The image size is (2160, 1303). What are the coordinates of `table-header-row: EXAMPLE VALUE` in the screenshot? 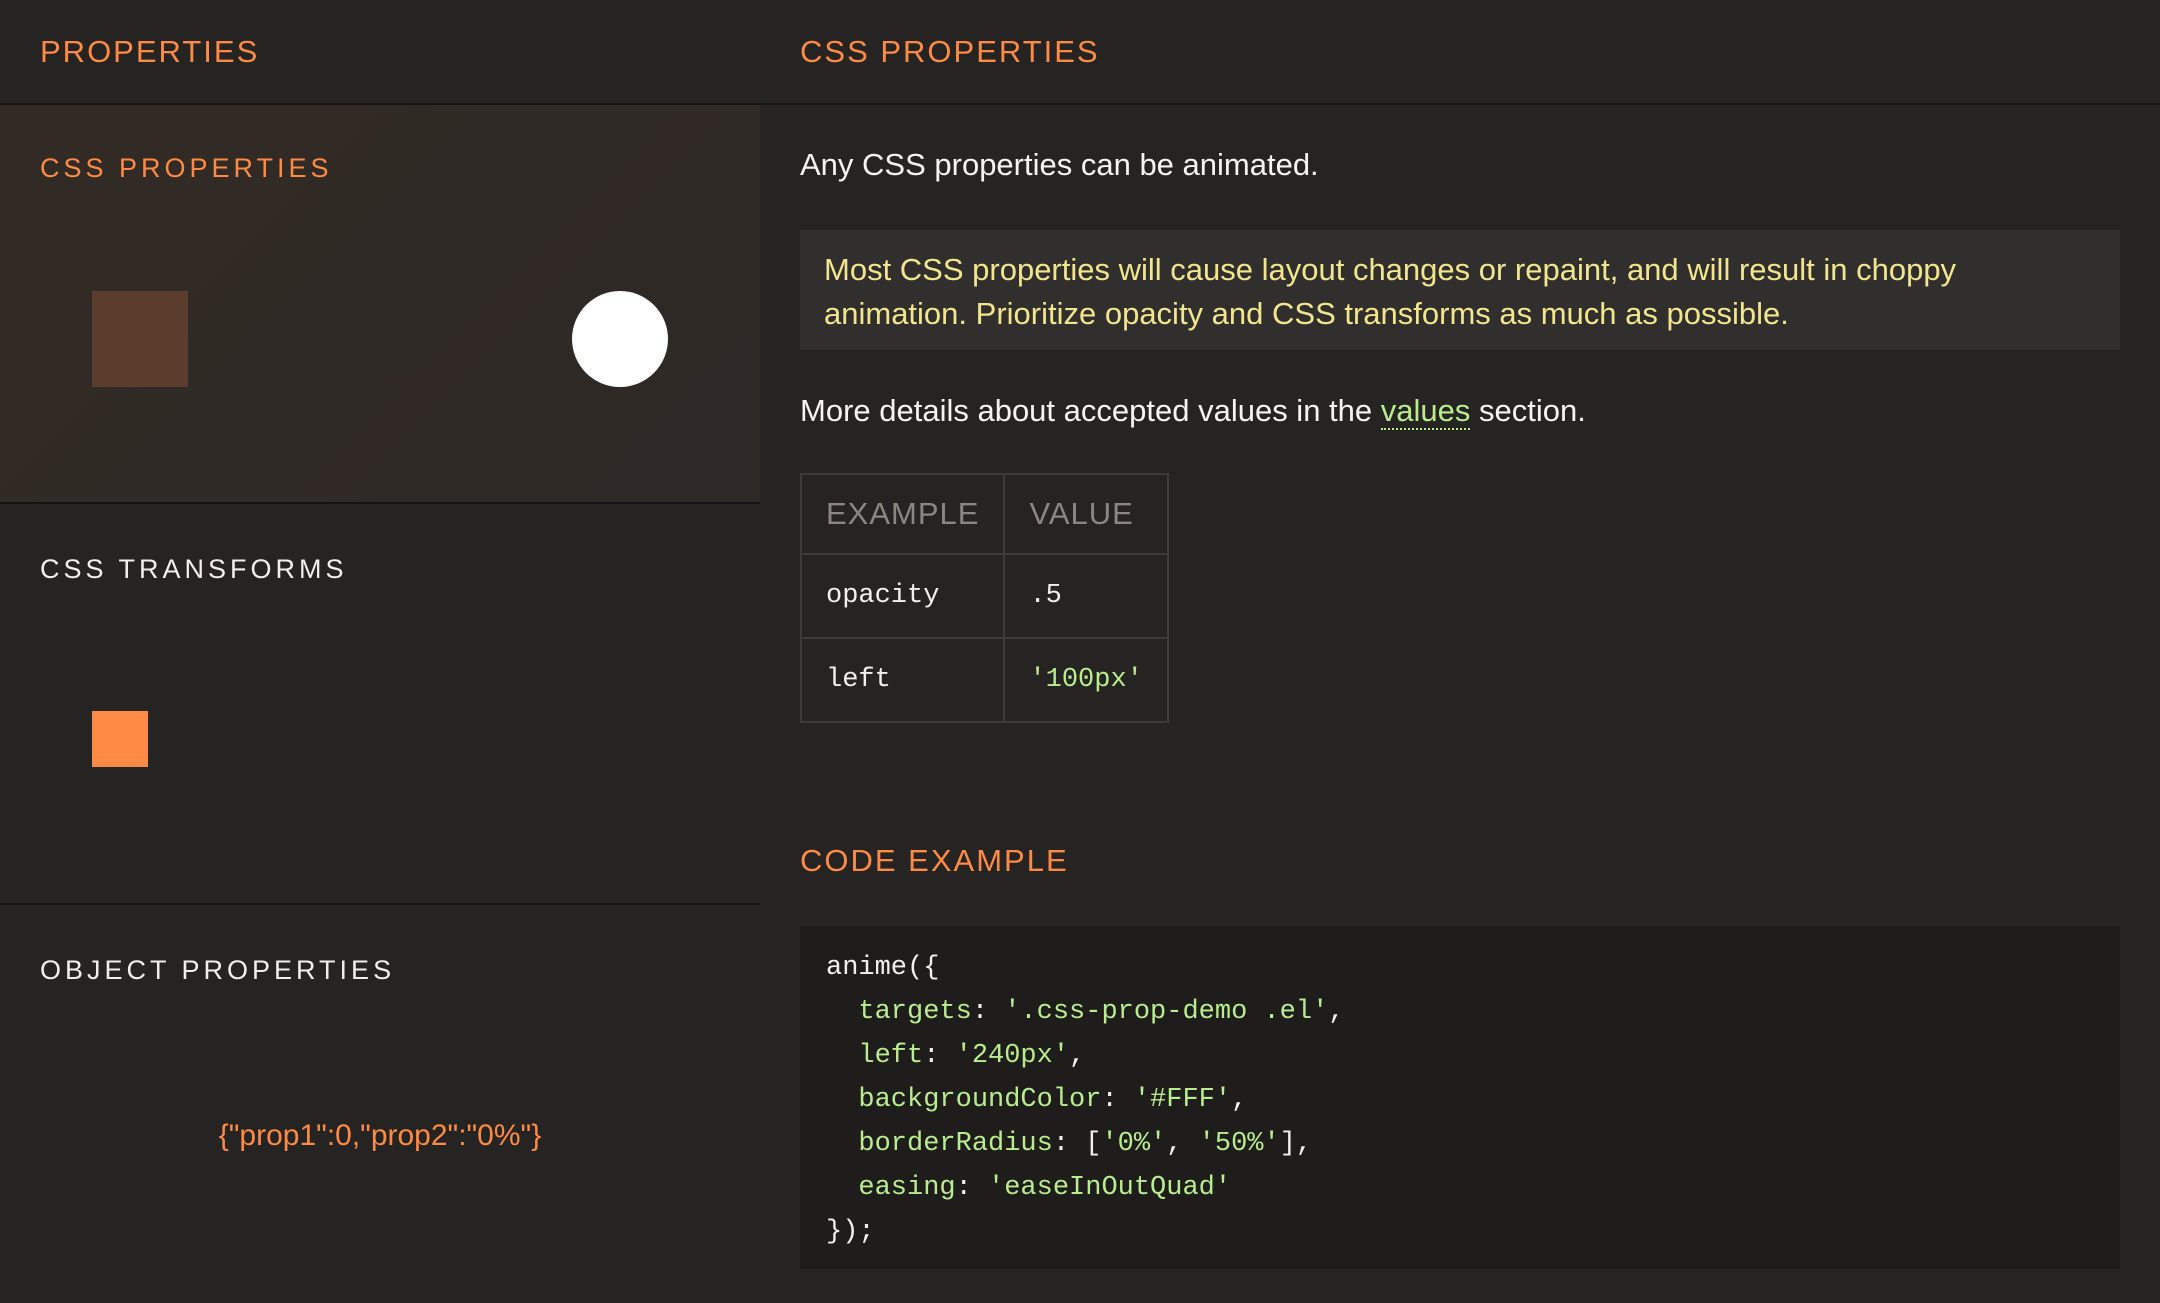 It's located at (984, 514).